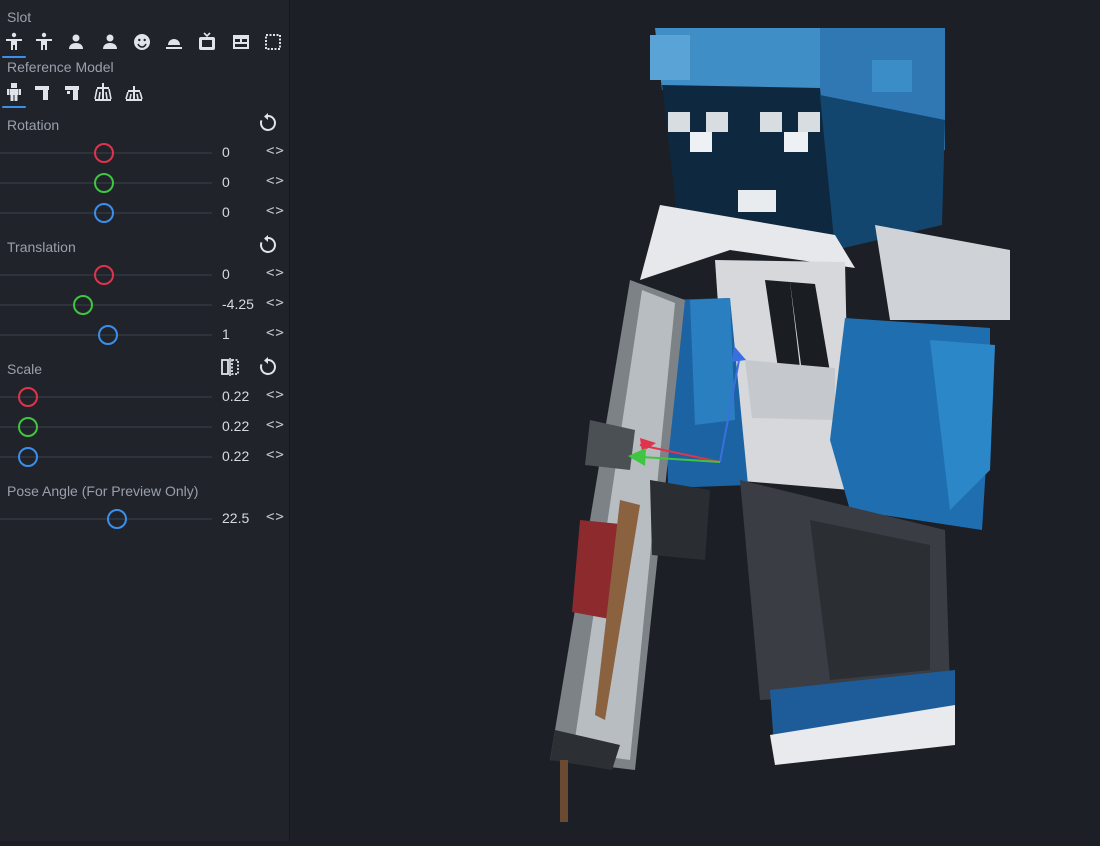 This screenshot has width=1100, height=846. Describe the element at coordinates (14, 93) in the screenshot. I see `player-model-icon` at that location.